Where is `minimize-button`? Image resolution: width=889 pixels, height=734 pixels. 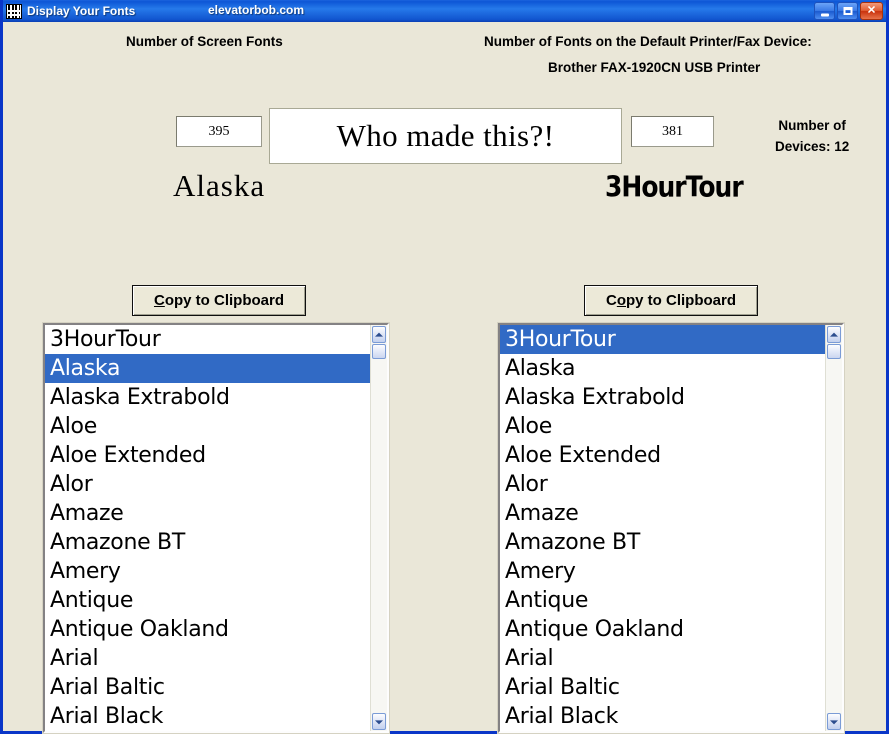 minimize-button is located at coordinates (824, 11).